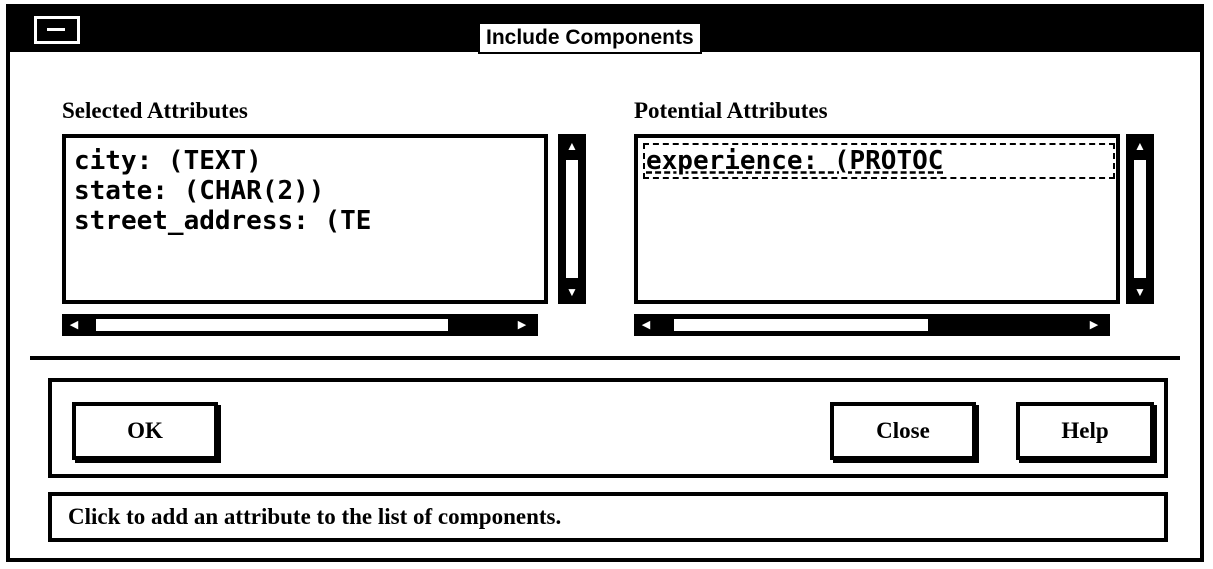 This screenshot has width=1213, height=569. Describe the element at coordinates (1085, 431) in the screenshot. I see `help-button: Help` at that location.